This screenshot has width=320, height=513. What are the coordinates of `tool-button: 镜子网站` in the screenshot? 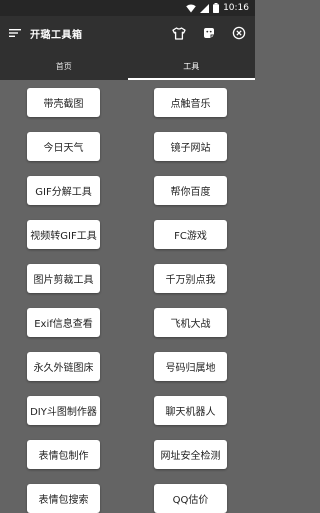 It's located at (190, 146).